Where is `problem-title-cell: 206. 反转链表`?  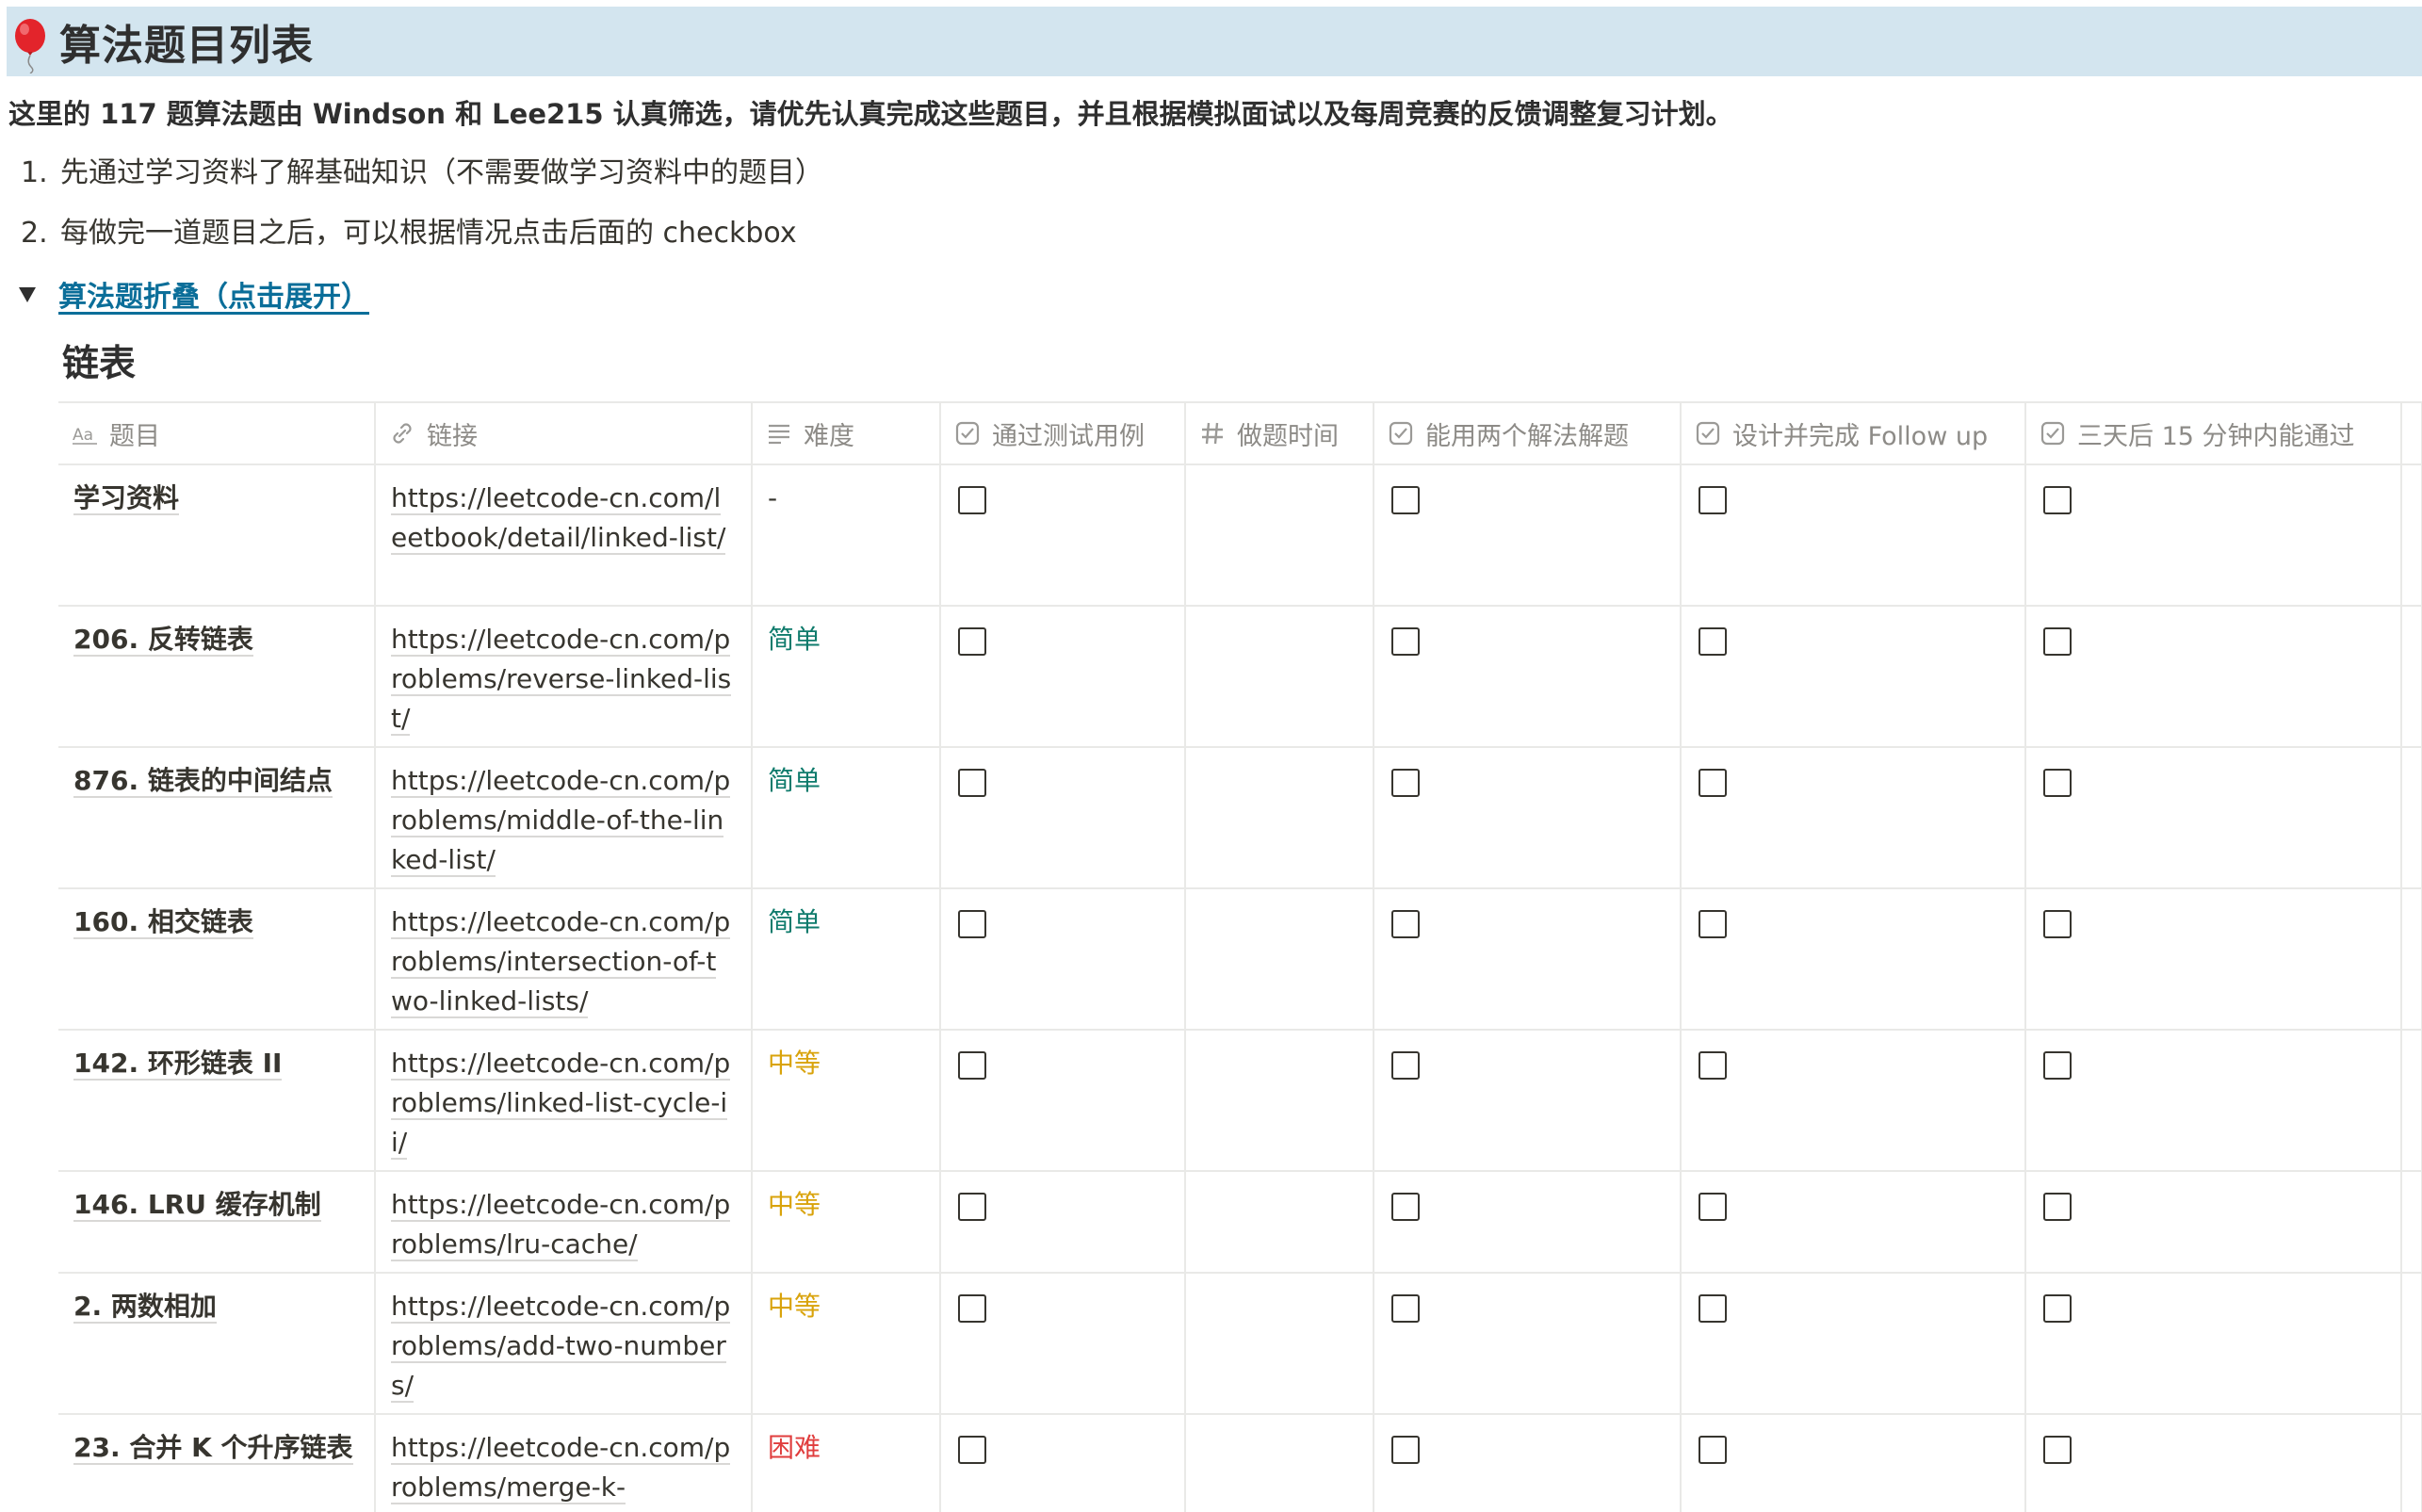
problem-title-cell: 206. 反转链表 is located at coordinates (217, 676).